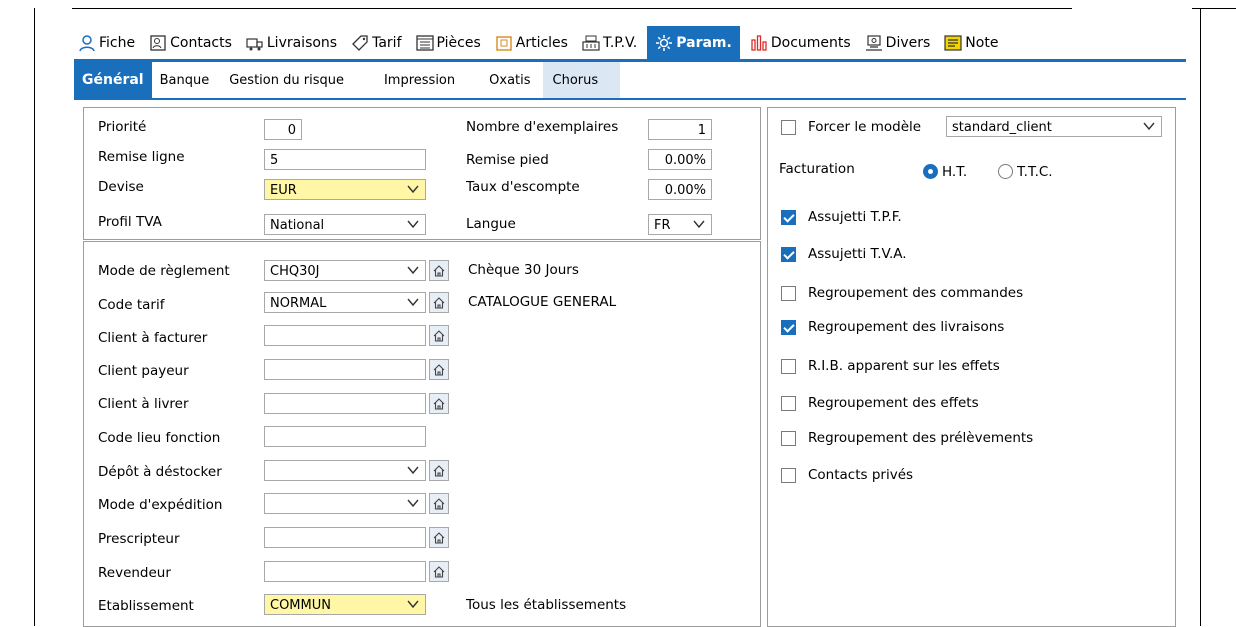  I want to click on prescriber-label: Prescripteur, so click(139, 539).